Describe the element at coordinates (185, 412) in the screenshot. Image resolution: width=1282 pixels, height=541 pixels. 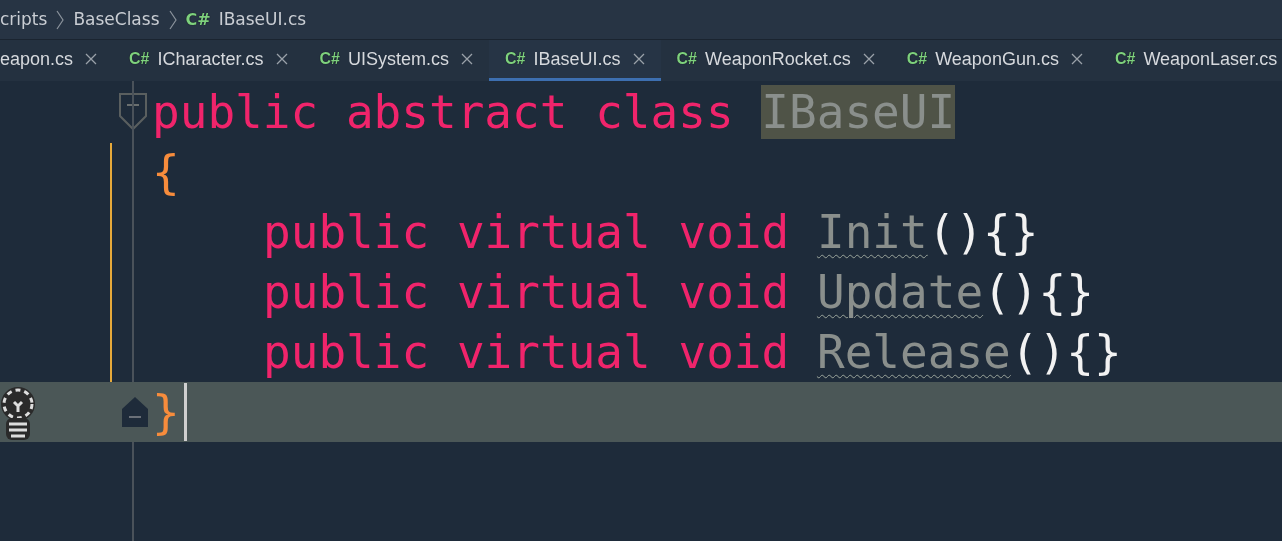
I see `text-cursor` at that location.